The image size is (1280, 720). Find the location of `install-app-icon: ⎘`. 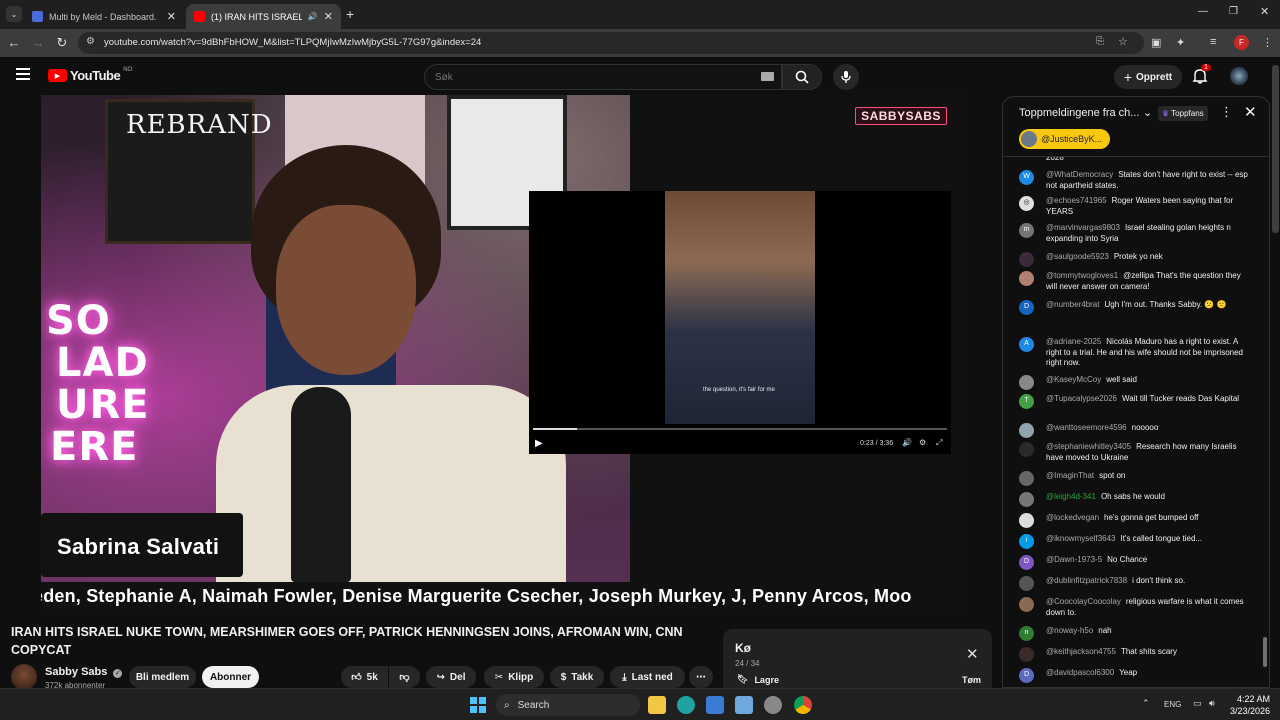

install-app-icon: ⎘ is located at coordinates (1100, 41).